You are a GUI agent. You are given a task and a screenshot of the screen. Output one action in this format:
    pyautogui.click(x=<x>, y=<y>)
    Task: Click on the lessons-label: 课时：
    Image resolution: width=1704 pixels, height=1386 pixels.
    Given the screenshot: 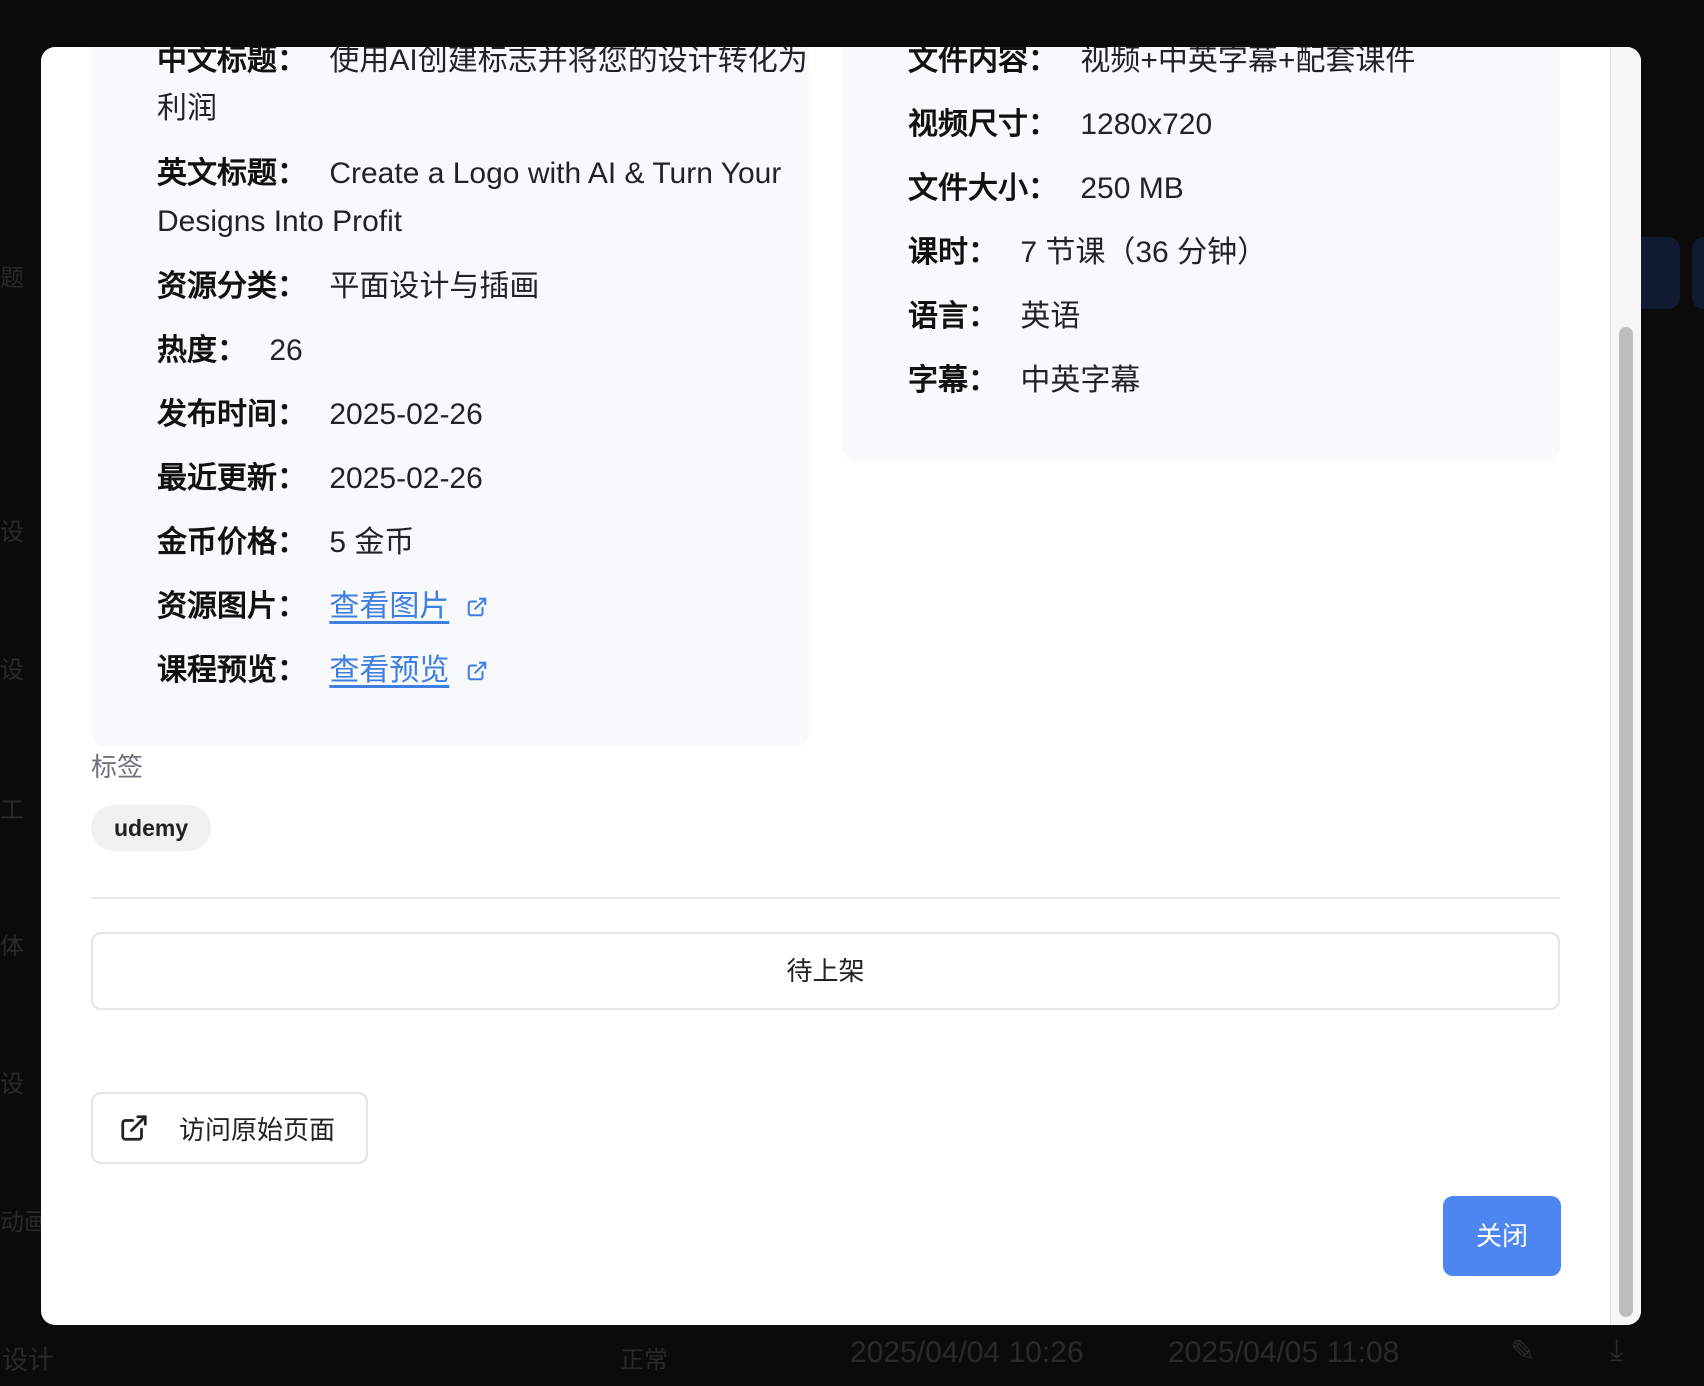 What is the action you would take?
    pyautogui.click(x=953, y=252)
    